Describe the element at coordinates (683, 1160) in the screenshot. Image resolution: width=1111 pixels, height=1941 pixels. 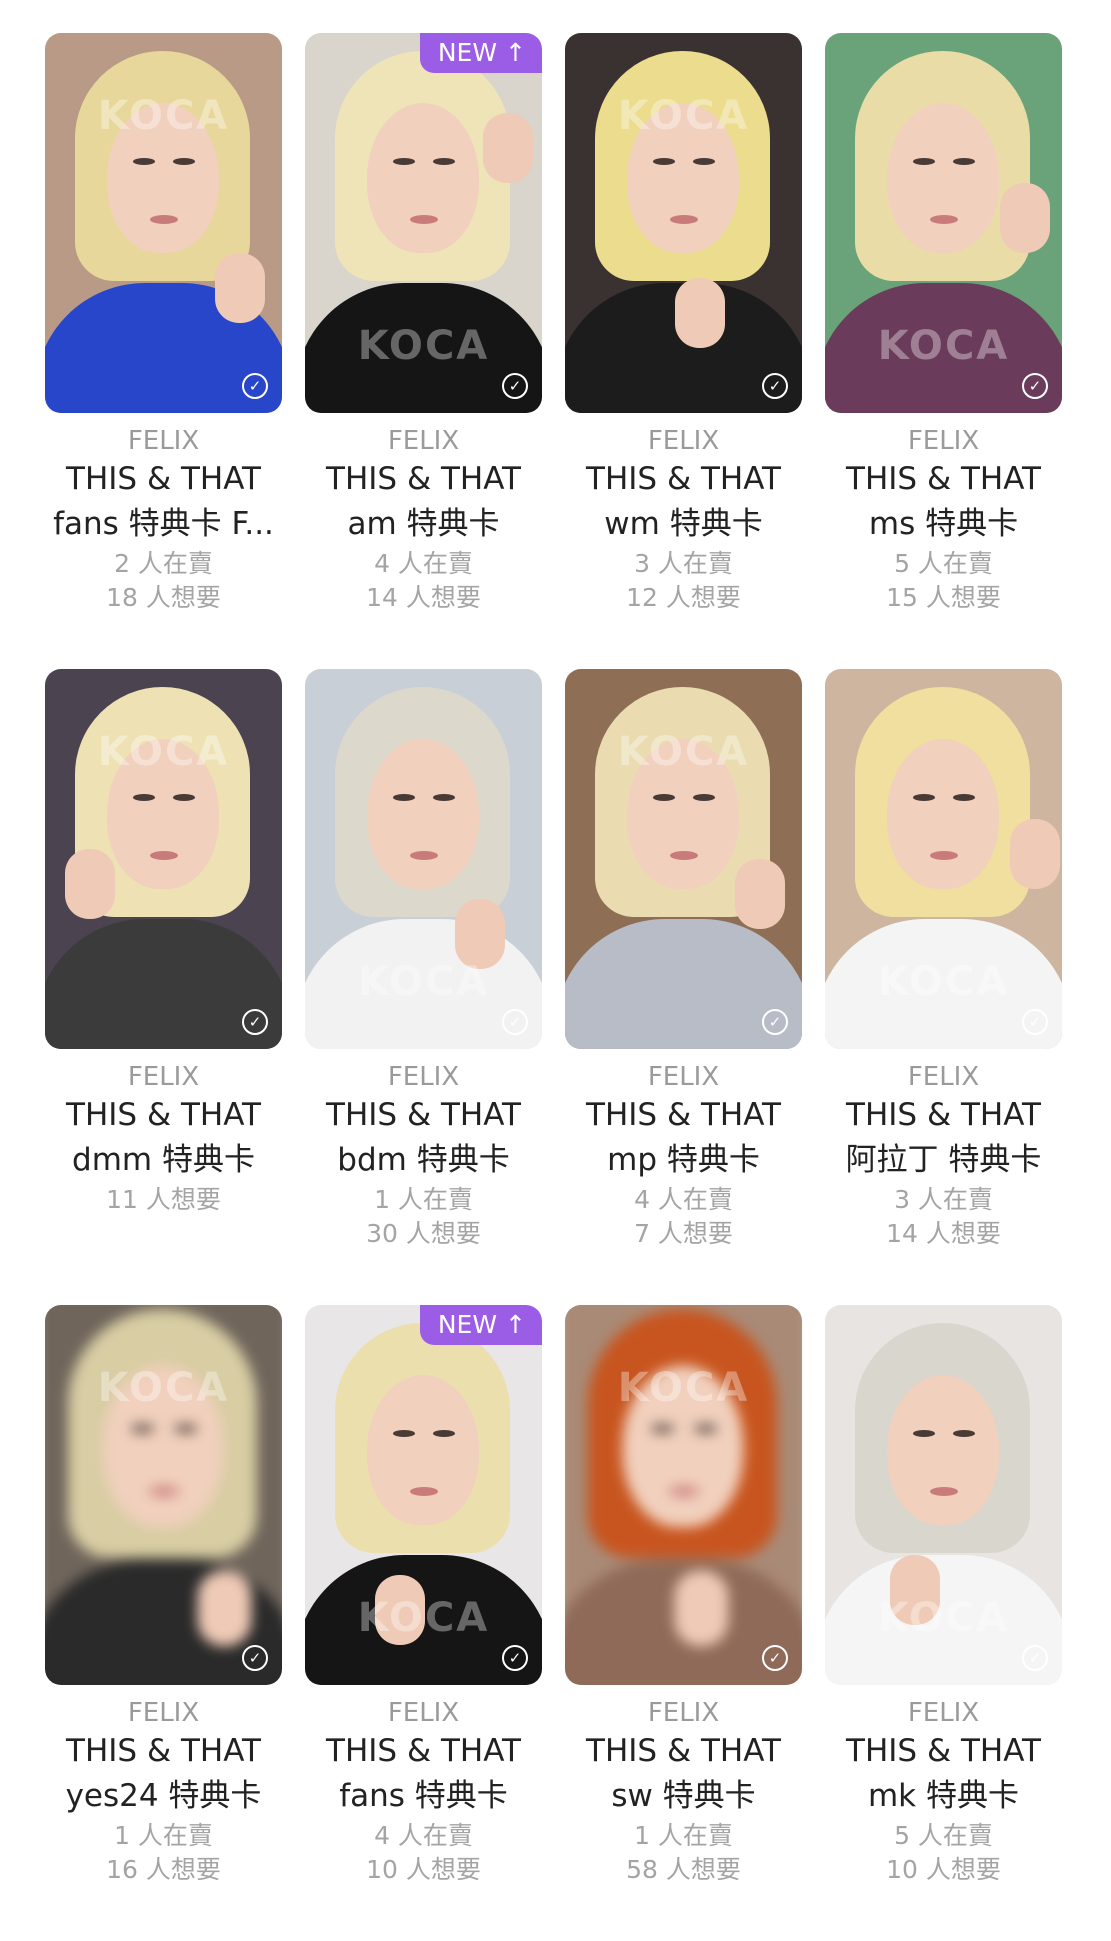
I see `card-title-line2: mp 特典卡` at that location.